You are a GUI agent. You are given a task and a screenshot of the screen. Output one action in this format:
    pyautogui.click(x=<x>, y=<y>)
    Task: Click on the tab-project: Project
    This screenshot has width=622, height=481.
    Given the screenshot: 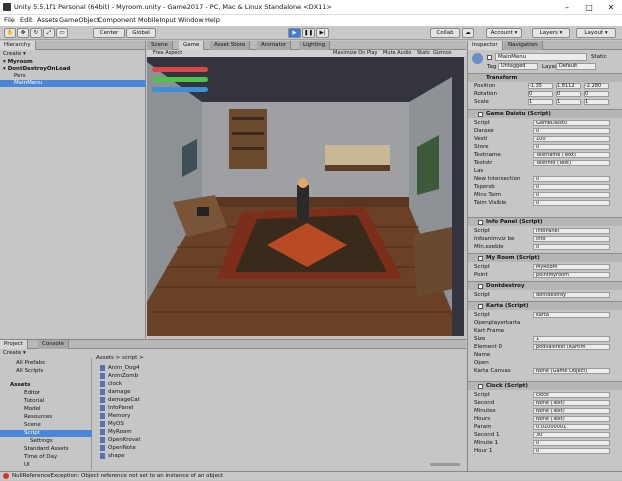 What is the action you would take?
    pyautogui.click(x=14, y=344)
    